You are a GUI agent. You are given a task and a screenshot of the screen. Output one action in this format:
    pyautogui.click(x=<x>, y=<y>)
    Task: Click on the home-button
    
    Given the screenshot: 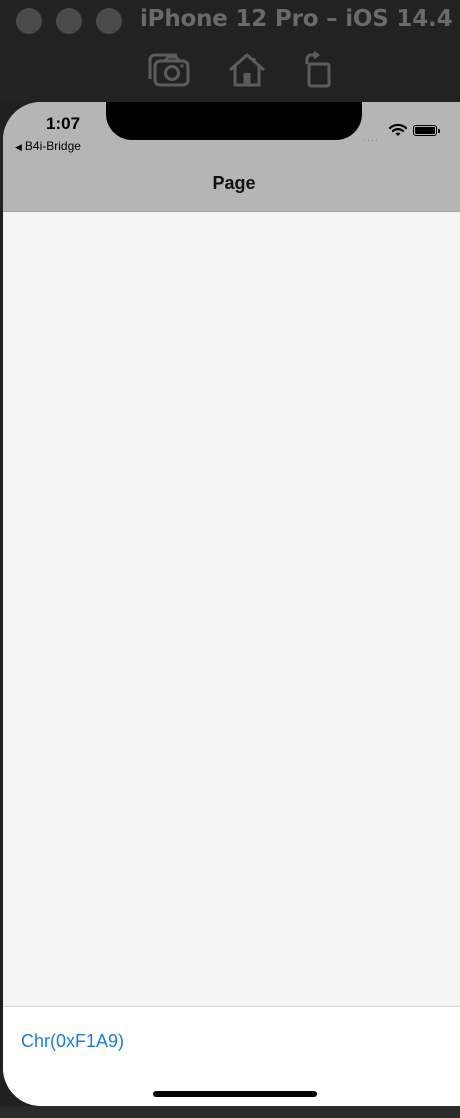 What is the action you would take?
    pyautogui.click(x=247, y=70)
    